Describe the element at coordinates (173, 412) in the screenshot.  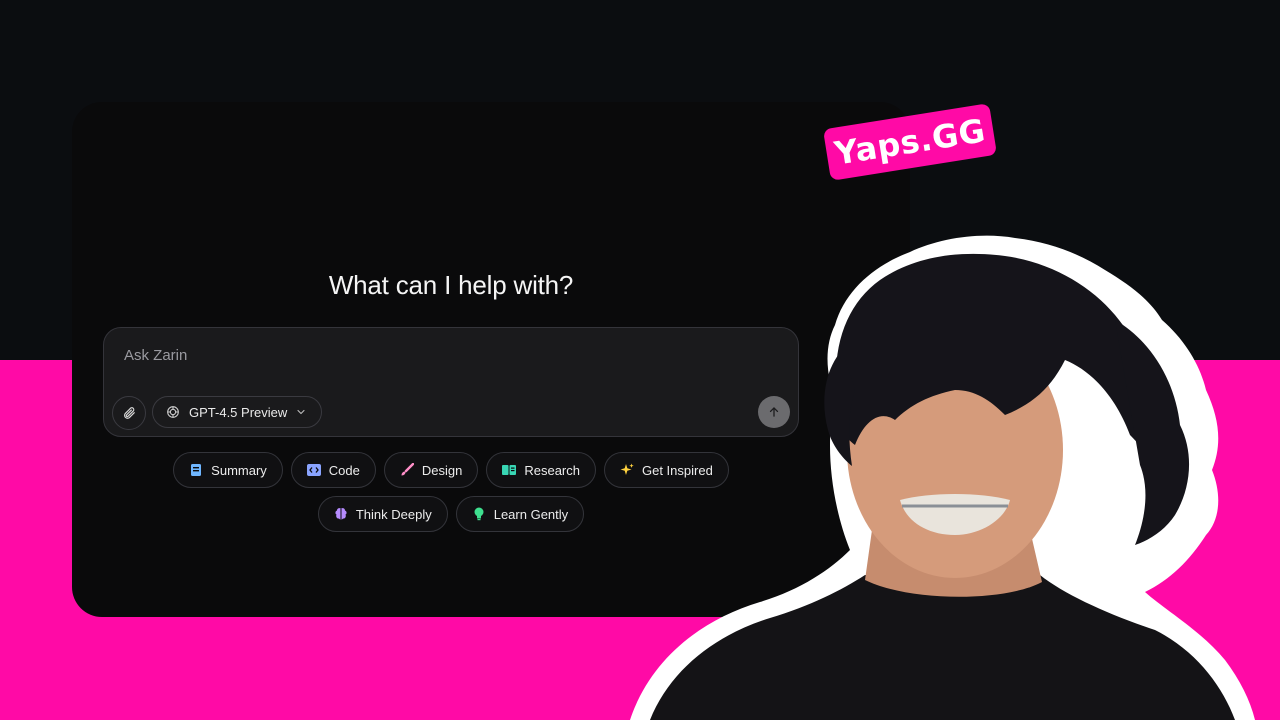
I see `openai-logo-icon` at that location.